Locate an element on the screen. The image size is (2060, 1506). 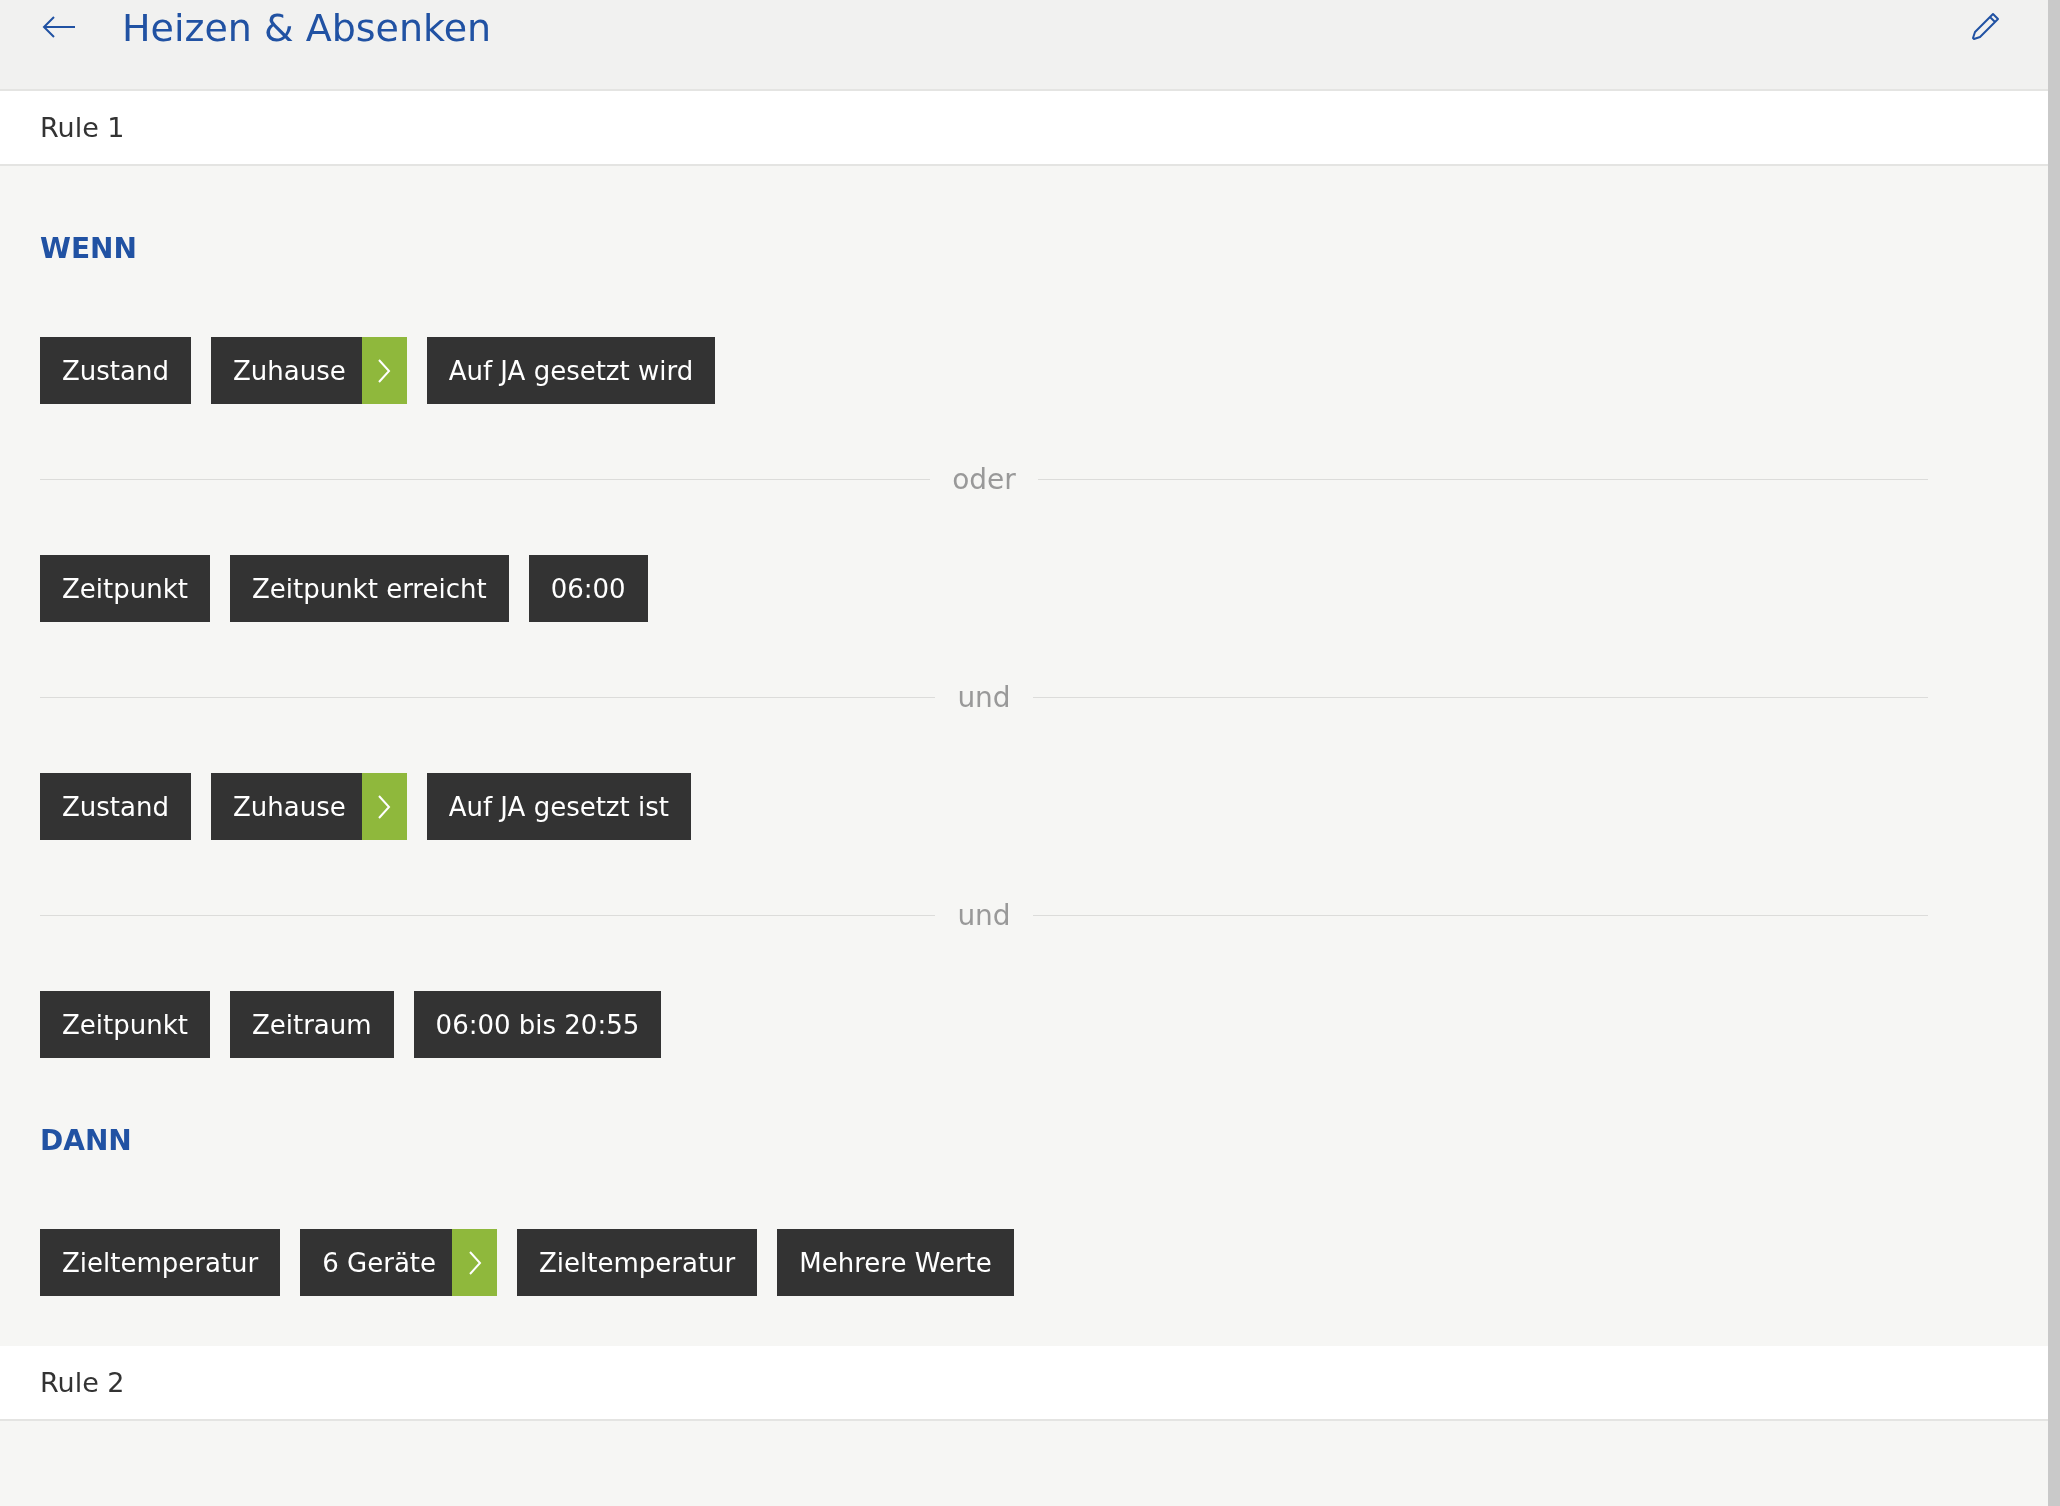
rule-header: Rule 2 is located at coordinates (1024, 1383).